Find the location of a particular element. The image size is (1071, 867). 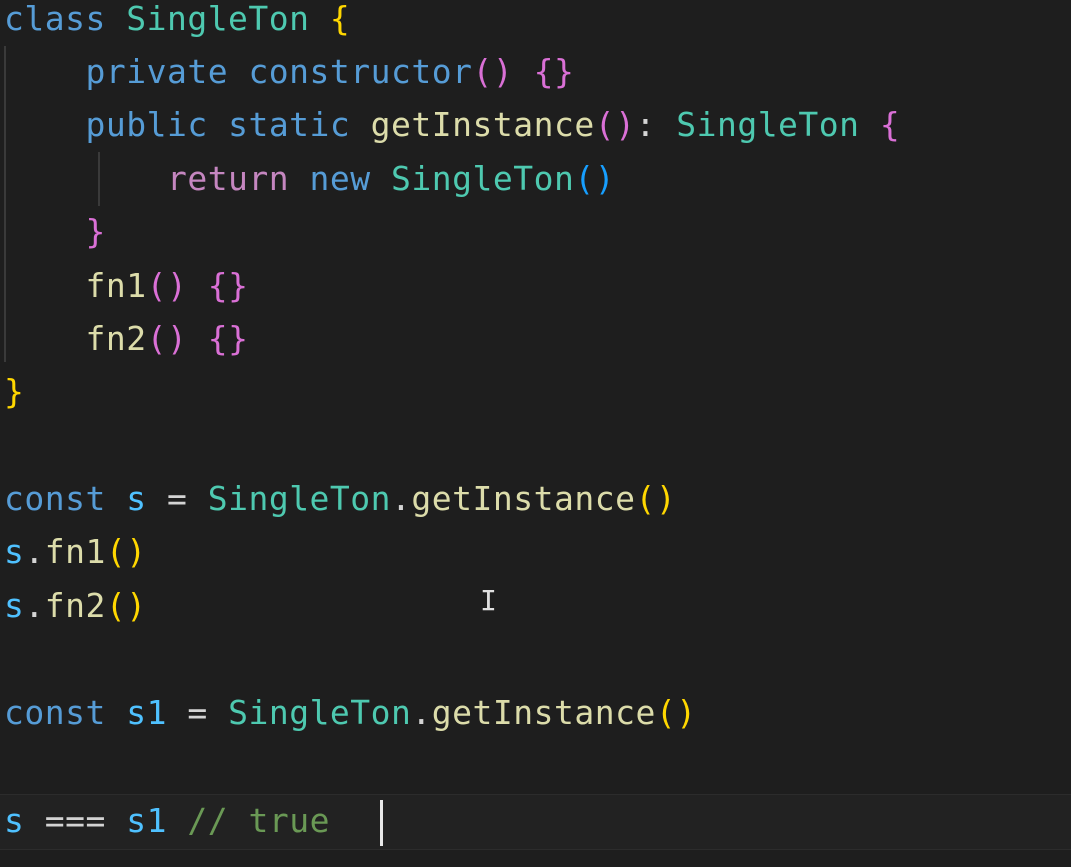

comment: // true is located at coordinates (258, 820).